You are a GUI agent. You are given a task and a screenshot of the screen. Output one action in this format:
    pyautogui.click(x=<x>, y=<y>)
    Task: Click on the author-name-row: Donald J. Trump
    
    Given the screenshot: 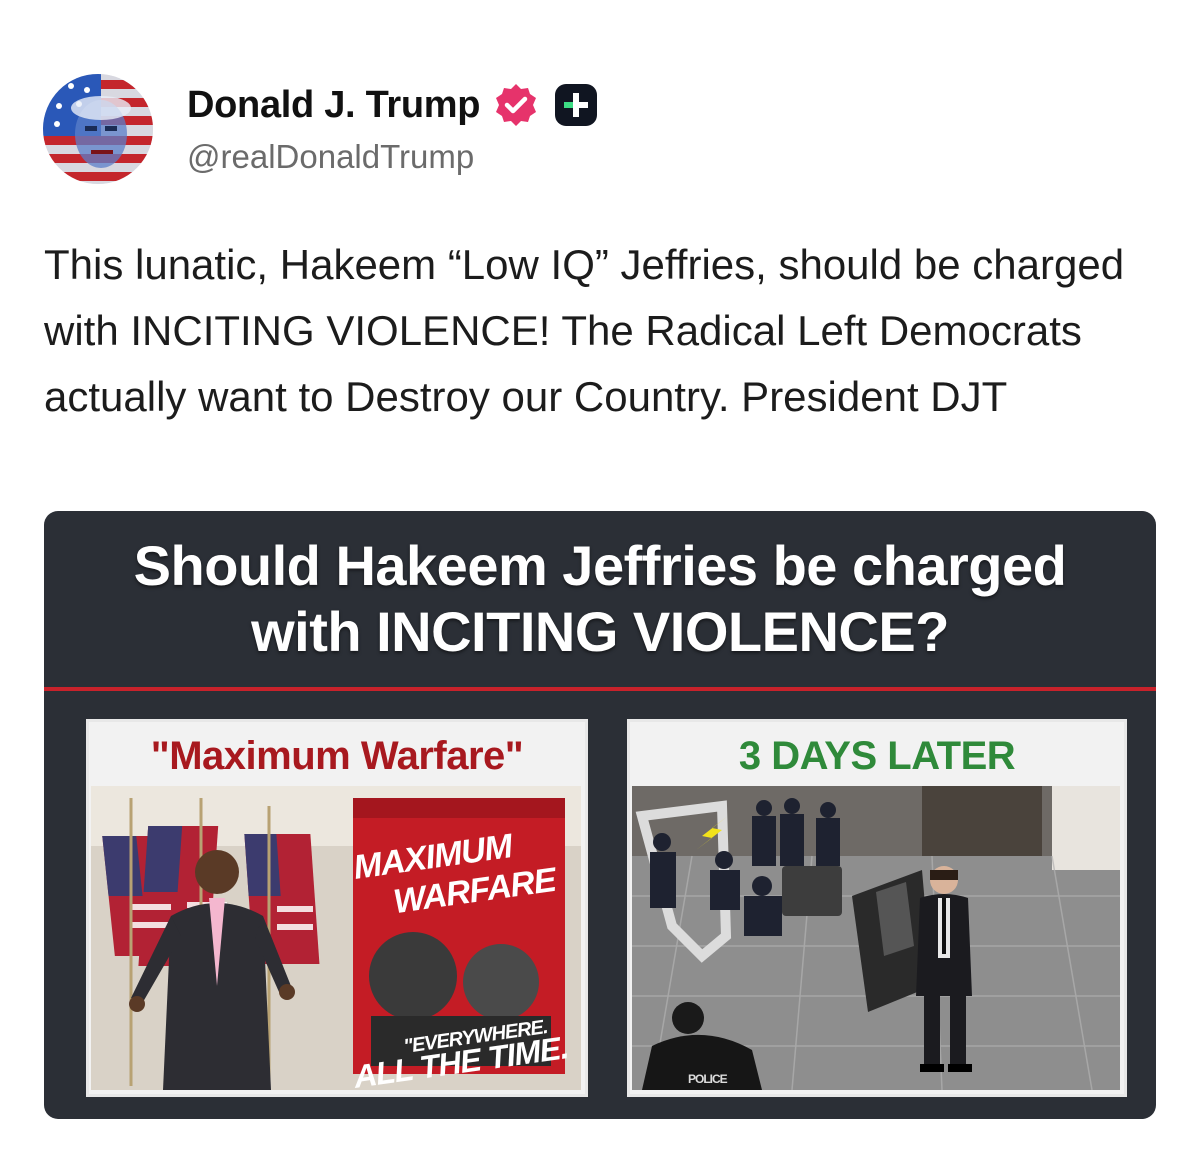 What is the action you would take?
    pyautogui.click(x=393, y=105)
    